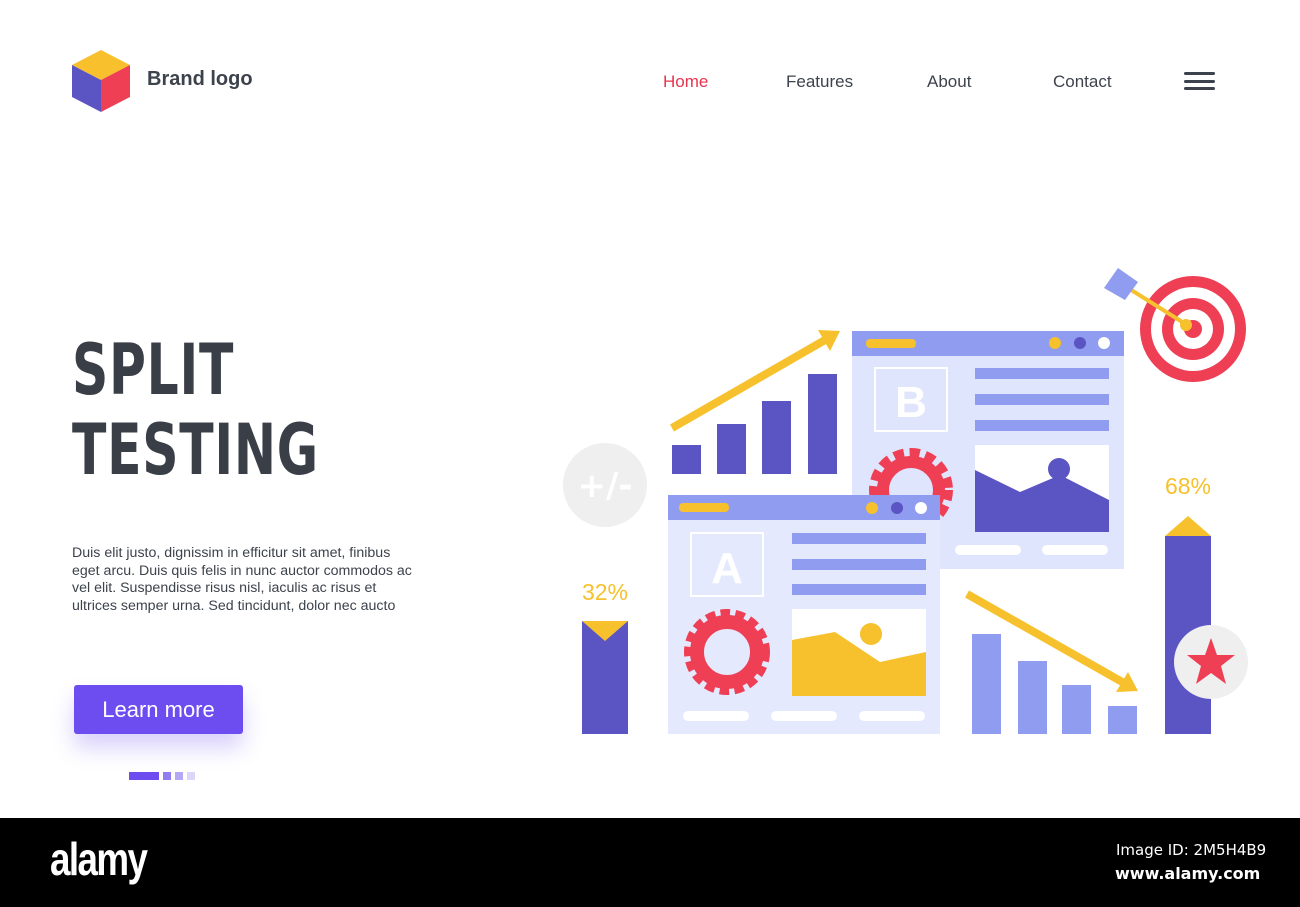 This screenshot has height=907, width=1300. What do you see at coordinates (99, 859) in the screenshot?
I see `alamy-logo: alamy` at bounding box center [99, 859].